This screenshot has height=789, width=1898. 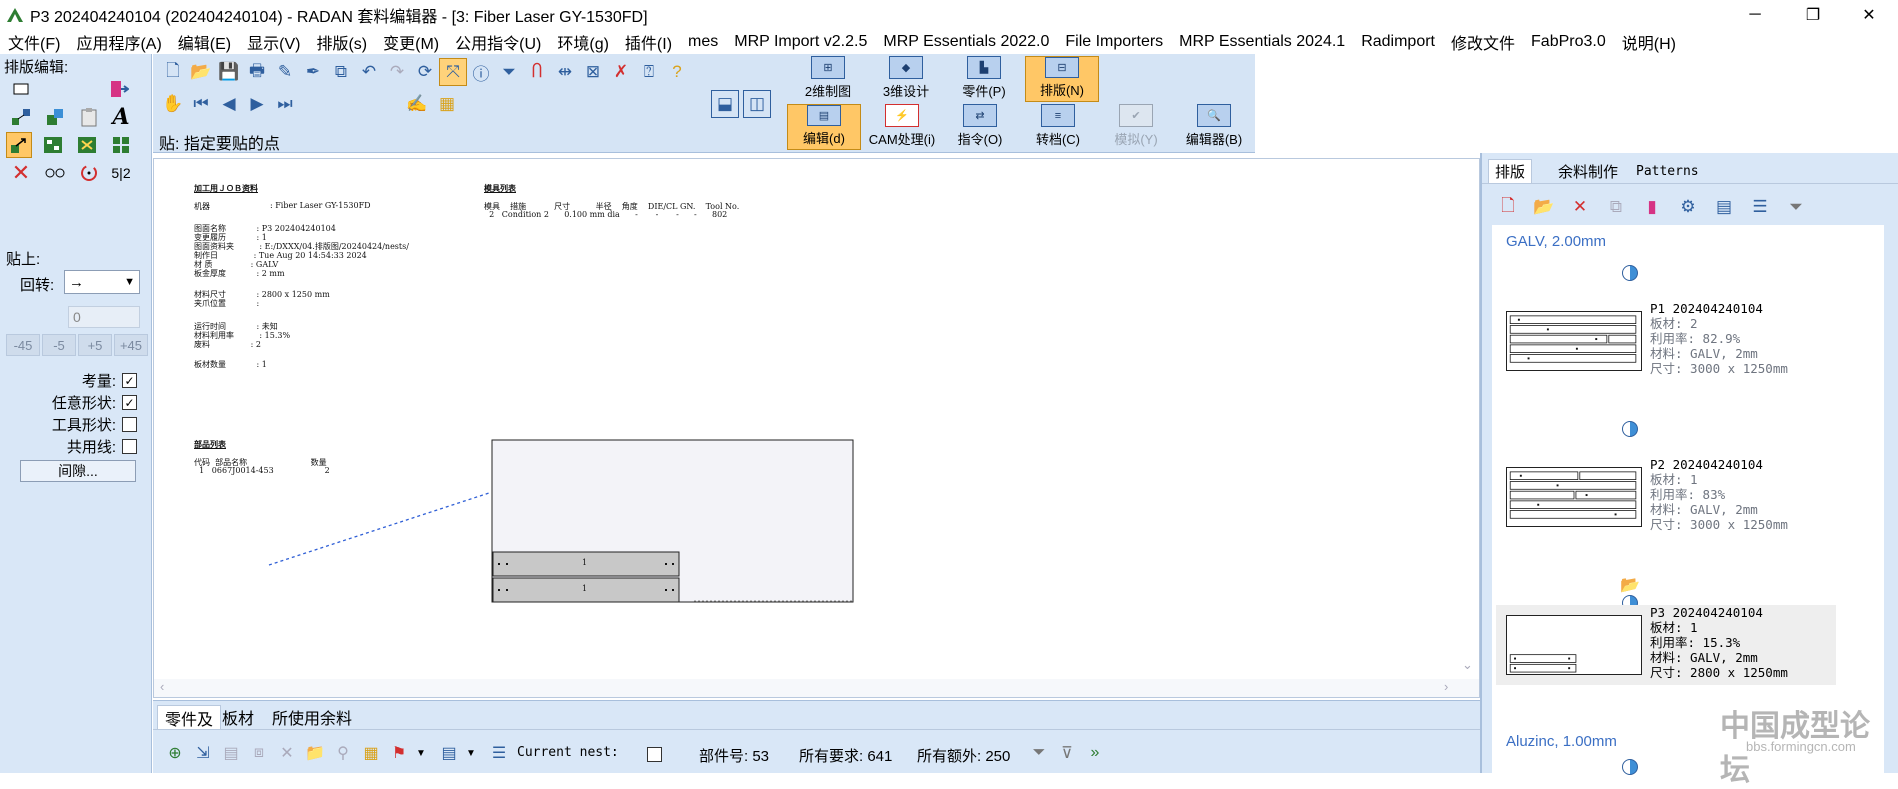 I want to click on delete-nest-icon: ✕, so click(x=1580, y=207).